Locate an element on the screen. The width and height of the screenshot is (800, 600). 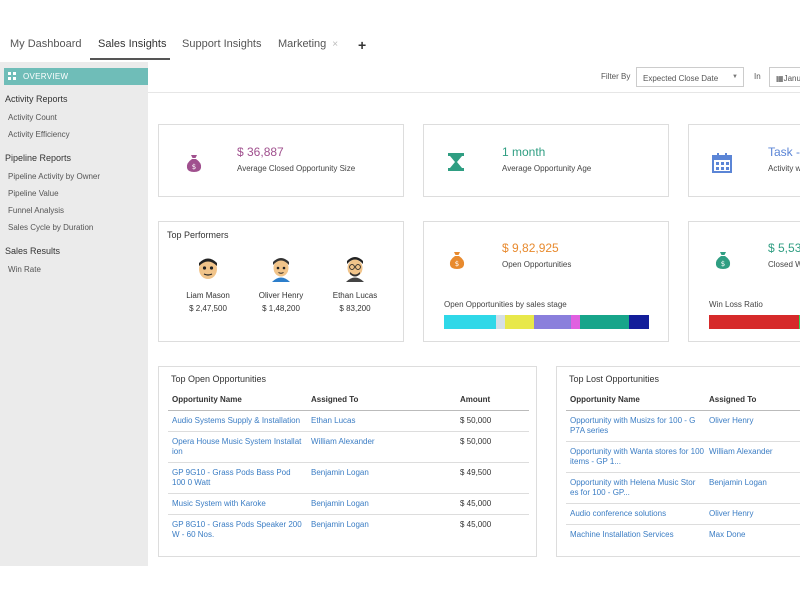
kpi-card-avg-opportunity-age: 1 month Average Opportunity Age is located at coordinates (546, 160).